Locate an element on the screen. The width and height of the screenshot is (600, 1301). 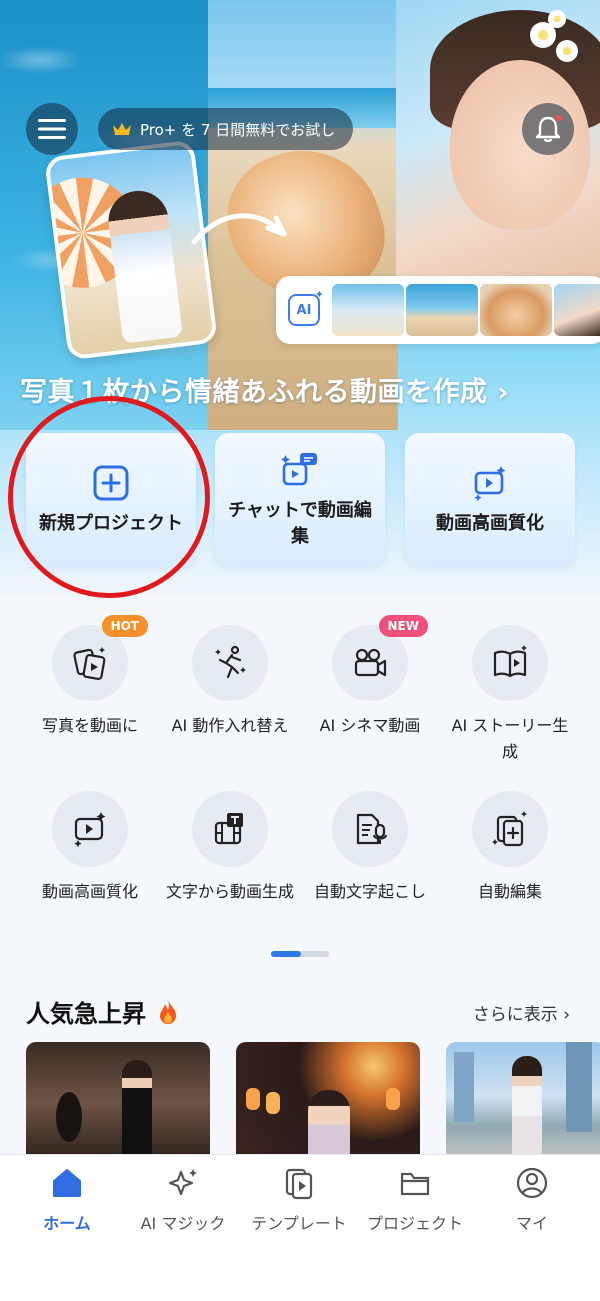
user-icon is located at coordinates (532, 1183).